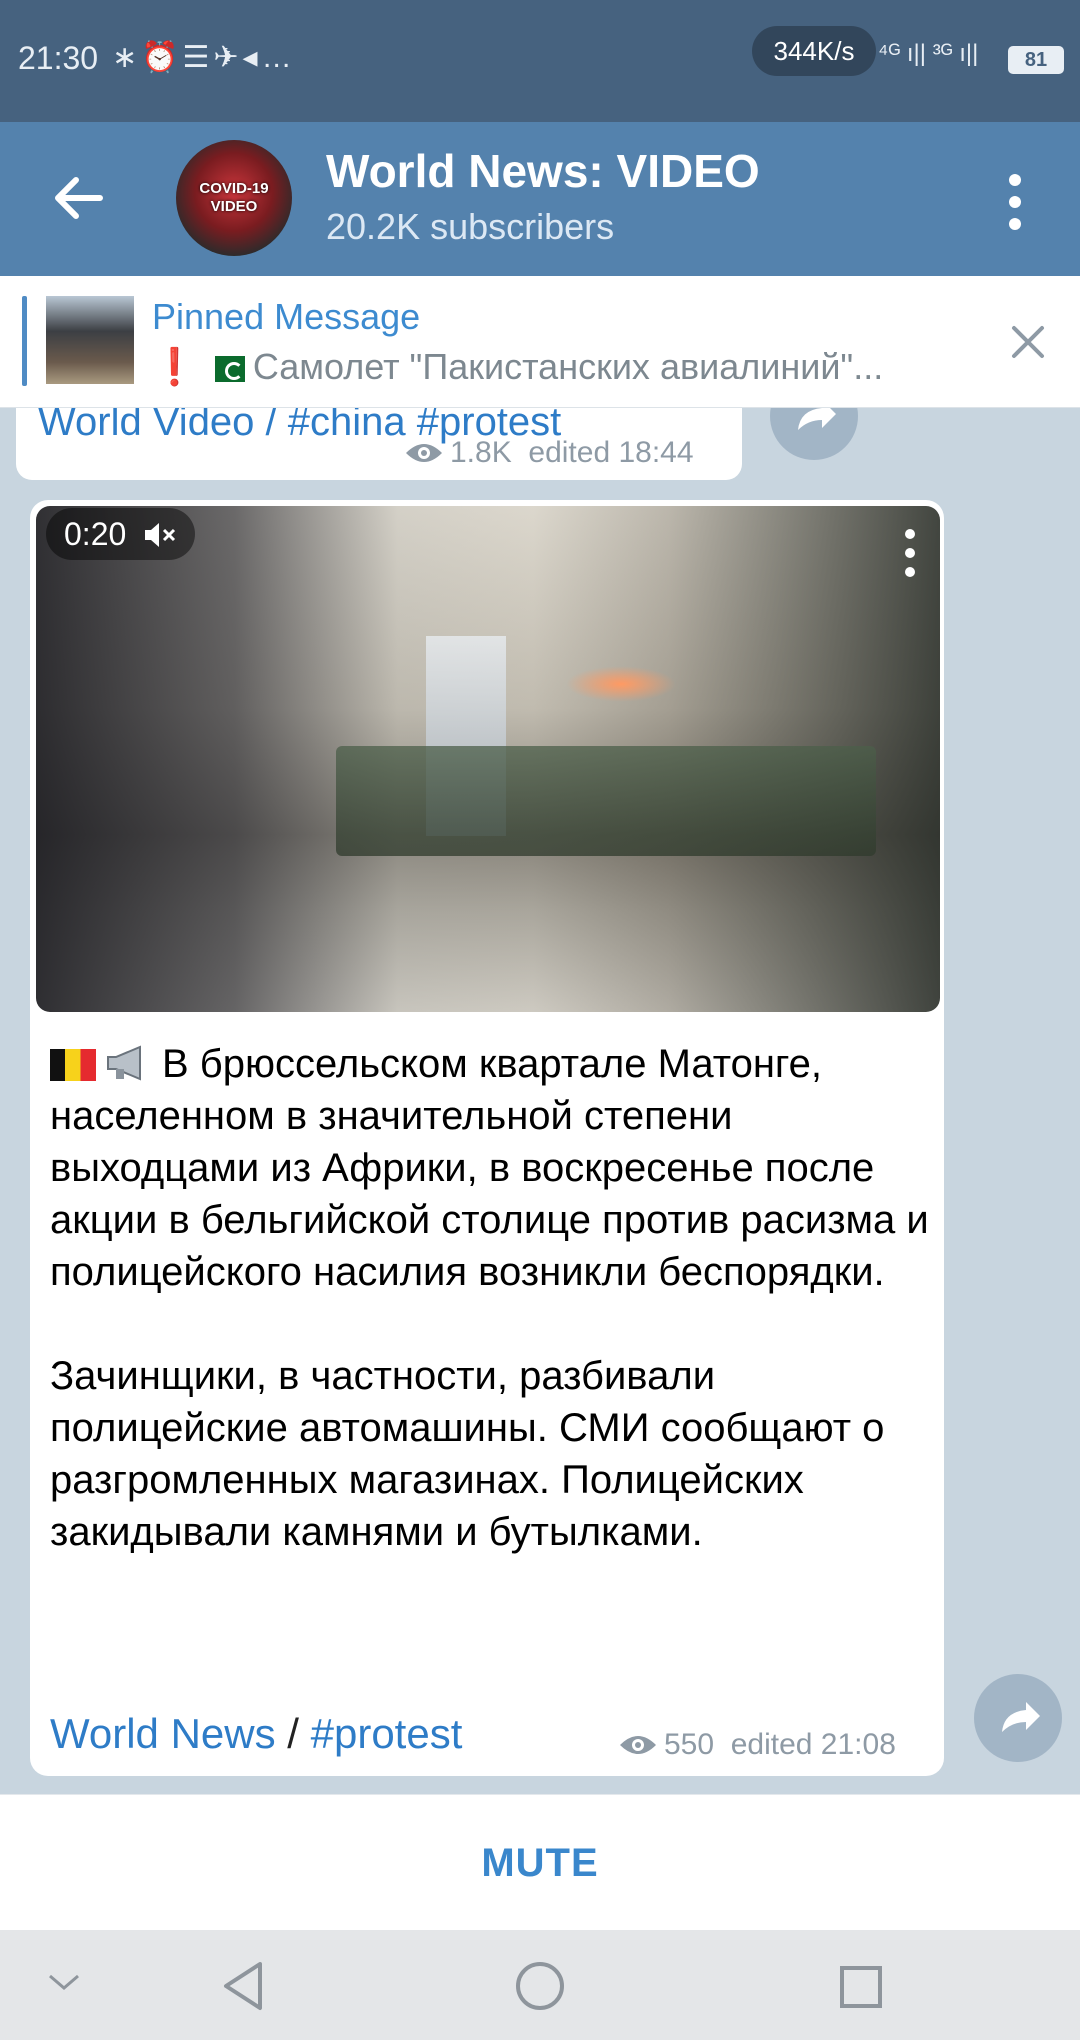 The height and width of the screenshot is (2040, 1080). I want to click on back-arrow-icon, so click(78, 198).